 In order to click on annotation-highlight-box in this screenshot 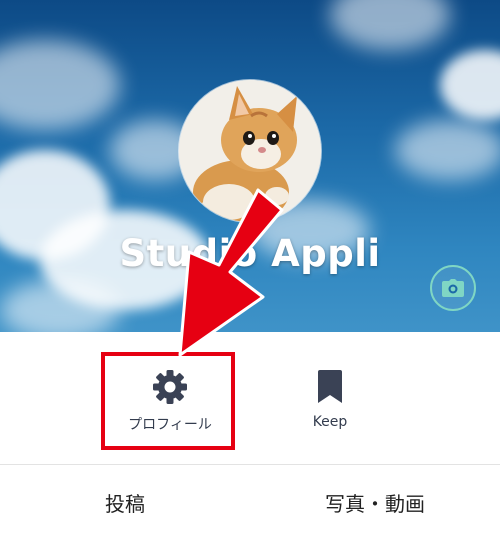, I will do `click(168, 401)`.